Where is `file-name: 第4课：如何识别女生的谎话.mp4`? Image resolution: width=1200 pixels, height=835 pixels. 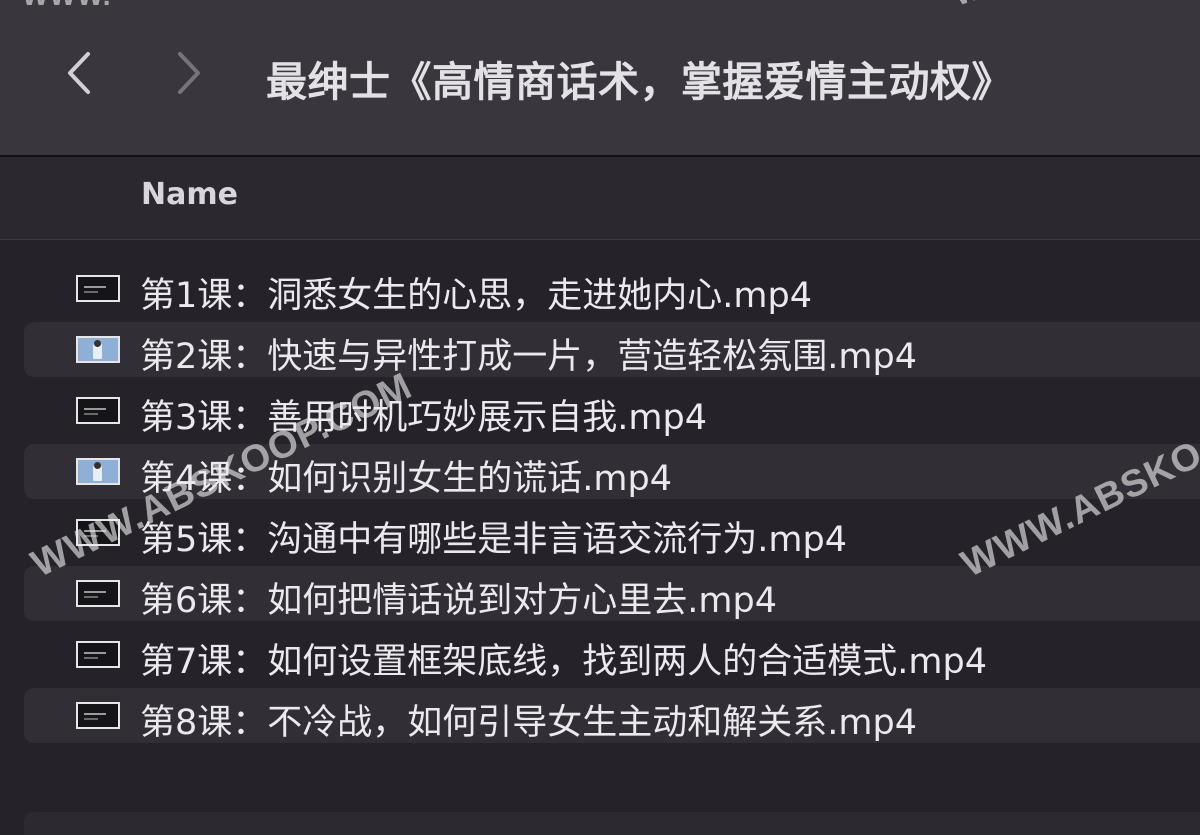
file-name: 第4课：如何识别女生的谎话.mp4 is located at coordinates (406, 479).